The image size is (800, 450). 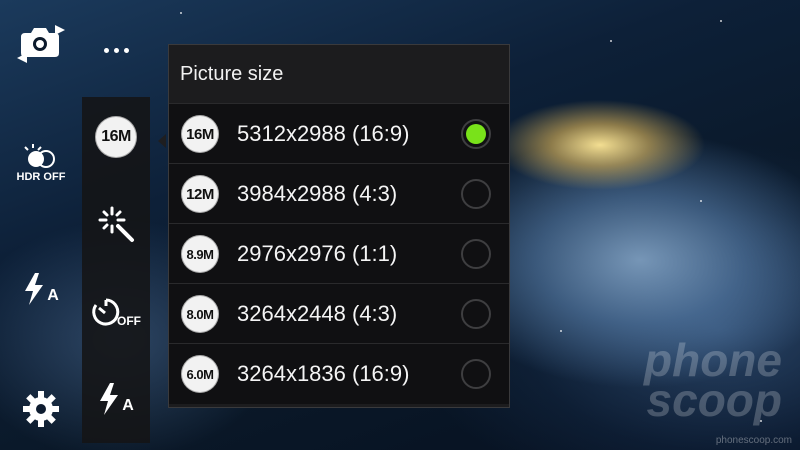 What do you see at coordinates (714, 400) in the screenshot?
I see `watermark-line2: scoop` at bounding box center [714, 400].